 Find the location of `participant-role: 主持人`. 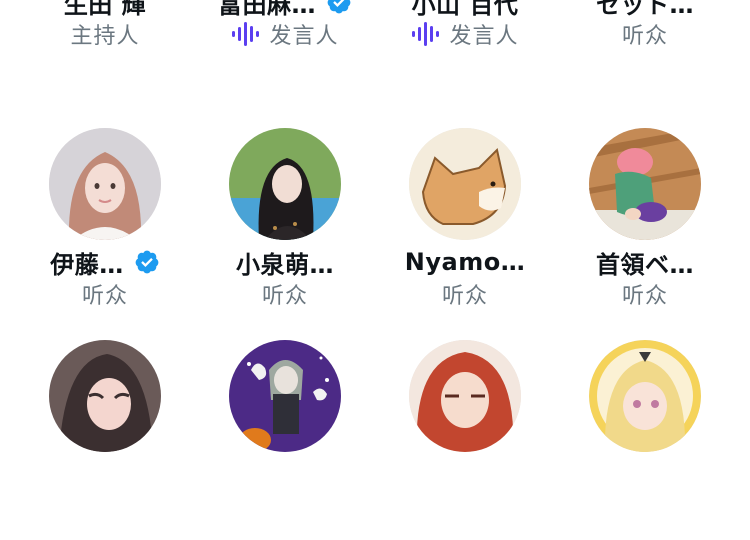

participant-role: 主持人 is located at coordinates (105, 36).